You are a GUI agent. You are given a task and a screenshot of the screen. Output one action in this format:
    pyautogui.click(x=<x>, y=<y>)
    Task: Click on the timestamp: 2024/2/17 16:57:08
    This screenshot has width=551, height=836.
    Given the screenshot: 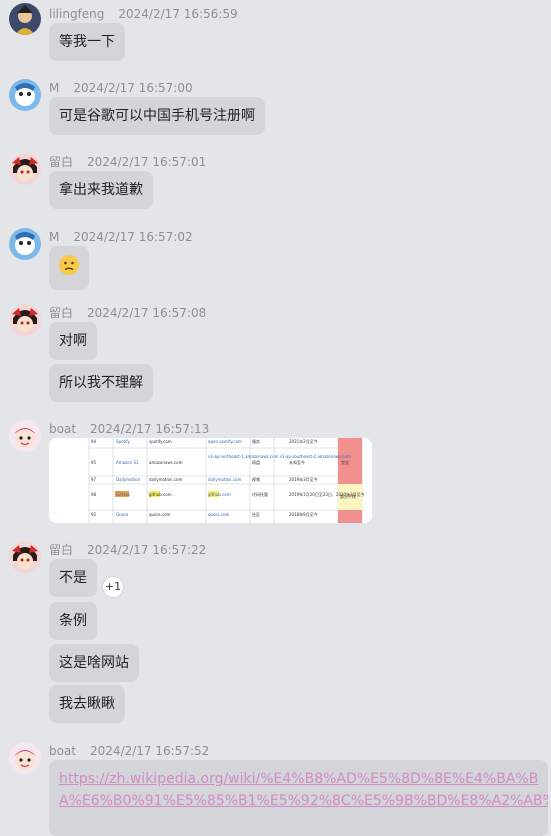 What is the action you would take?
    pyautogui.click(x=147, y=313)
    